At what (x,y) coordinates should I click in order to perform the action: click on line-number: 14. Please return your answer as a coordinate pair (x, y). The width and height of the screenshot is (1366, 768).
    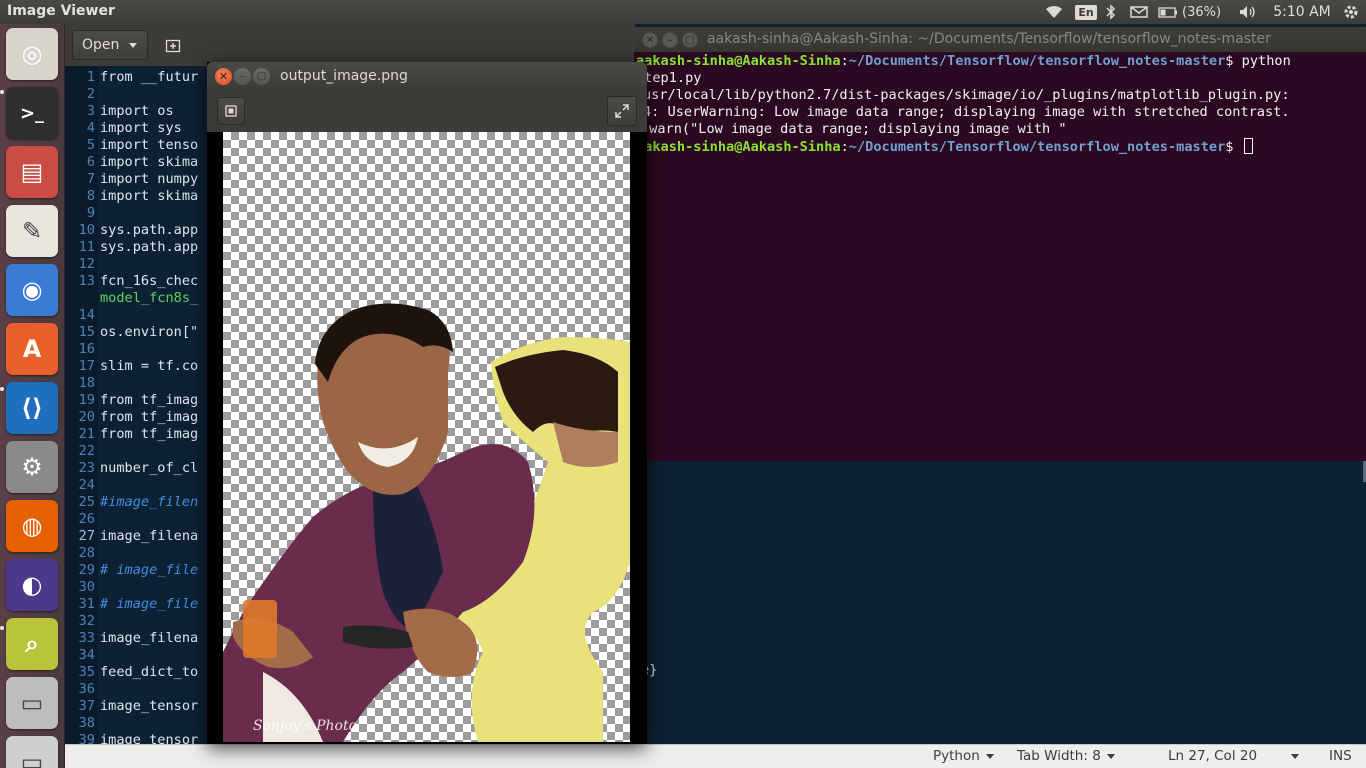
    Looking at the image, I should click on (86, 315).